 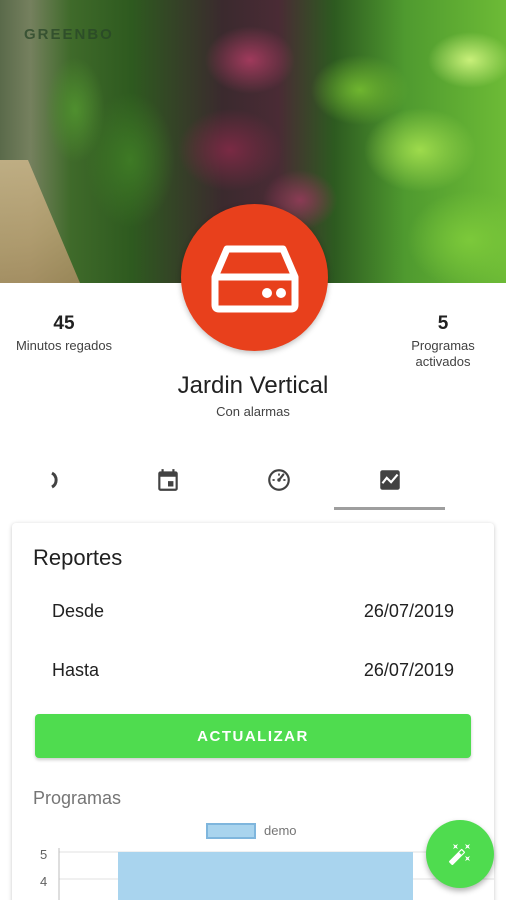 I want to click on chart-bars, so click(x=265, y=876).